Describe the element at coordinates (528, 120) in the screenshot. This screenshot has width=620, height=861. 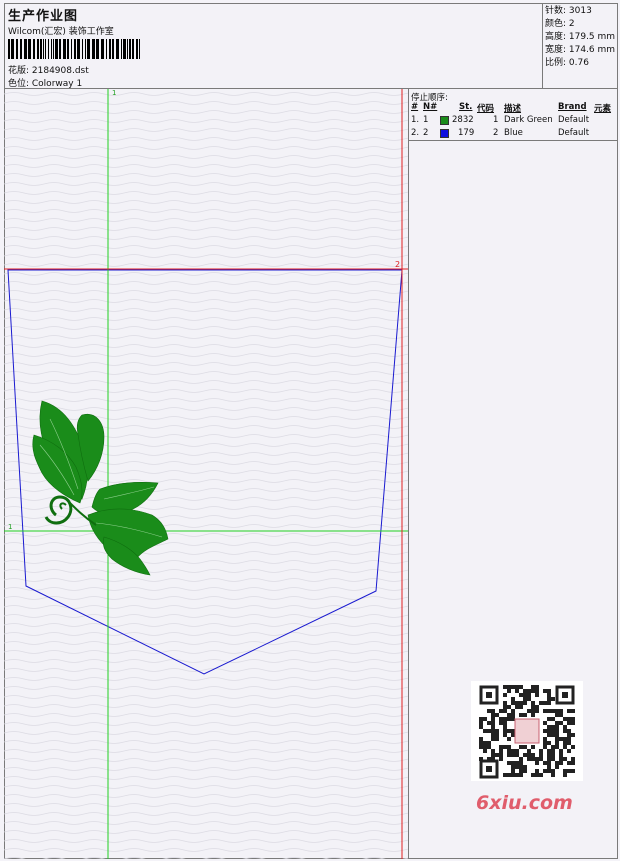
I see `row-description: Dark Green` at that location.